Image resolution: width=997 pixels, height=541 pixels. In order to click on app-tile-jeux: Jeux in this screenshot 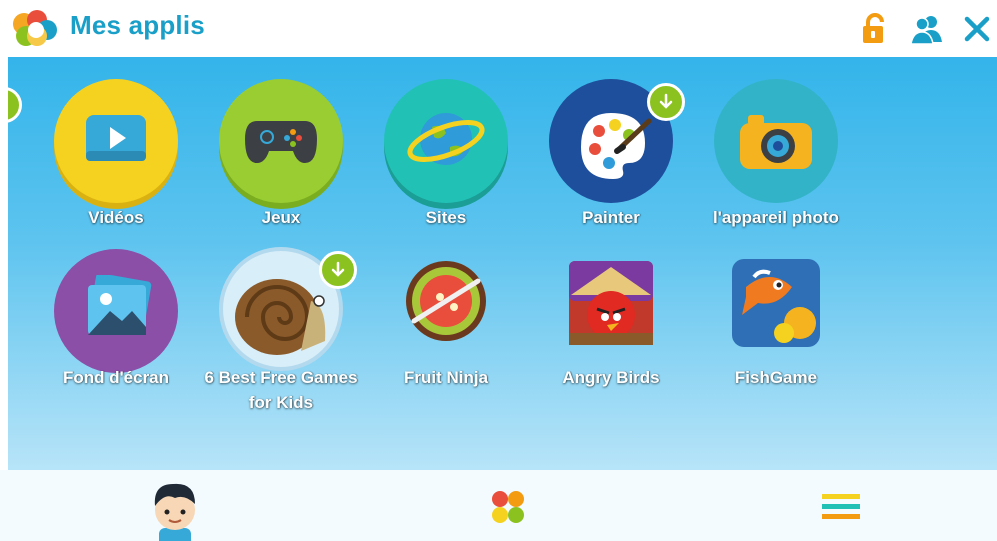, I will do `click(281, 154)`.